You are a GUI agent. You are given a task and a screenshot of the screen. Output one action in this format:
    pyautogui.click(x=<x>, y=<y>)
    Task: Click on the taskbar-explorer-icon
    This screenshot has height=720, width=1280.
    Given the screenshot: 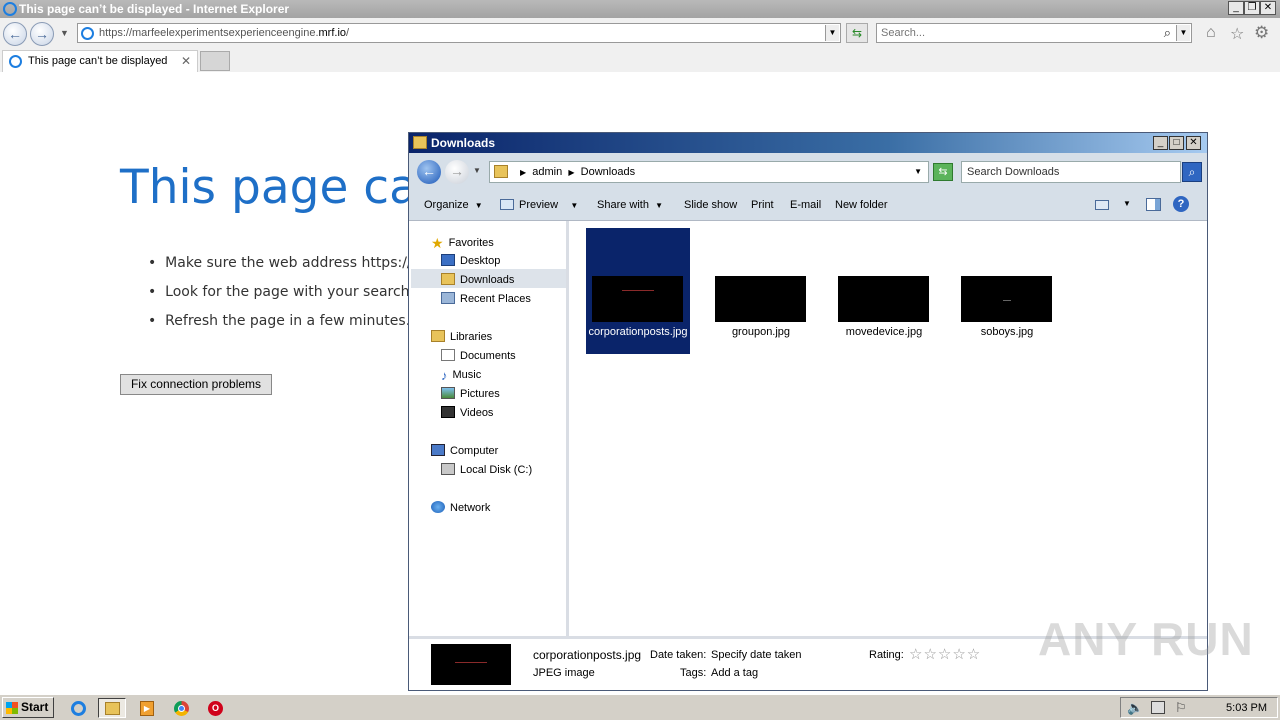 What is the action you would take?
    pyautogui.click(x=112, y=708)
    